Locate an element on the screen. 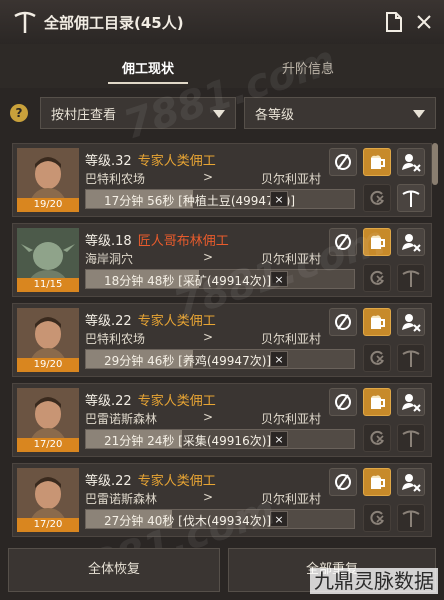 Image resolution: width=444 pixels, height=600 pixels. worker-route: 巴特利农场 > 贝尔利亚村 is located at coordinates (210, 178).